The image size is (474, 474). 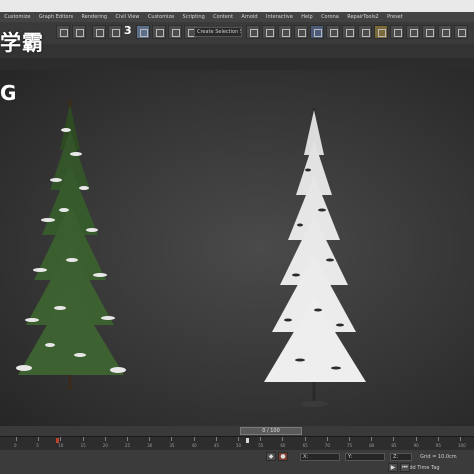 What do you see at coordinates (269, 32) in the screenshot?
I see `align-icon` at bounding box center [269, 32].